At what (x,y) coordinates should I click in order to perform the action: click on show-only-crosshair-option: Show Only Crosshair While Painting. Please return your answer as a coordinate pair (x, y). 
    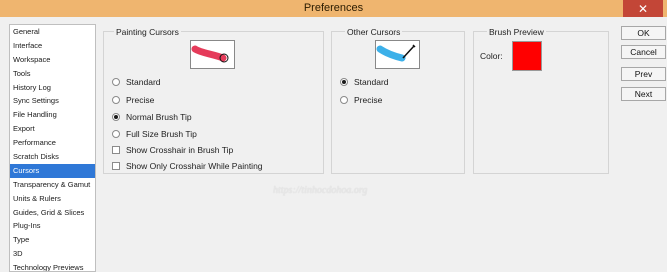
    Looking at the image, I should click on (187, 166).